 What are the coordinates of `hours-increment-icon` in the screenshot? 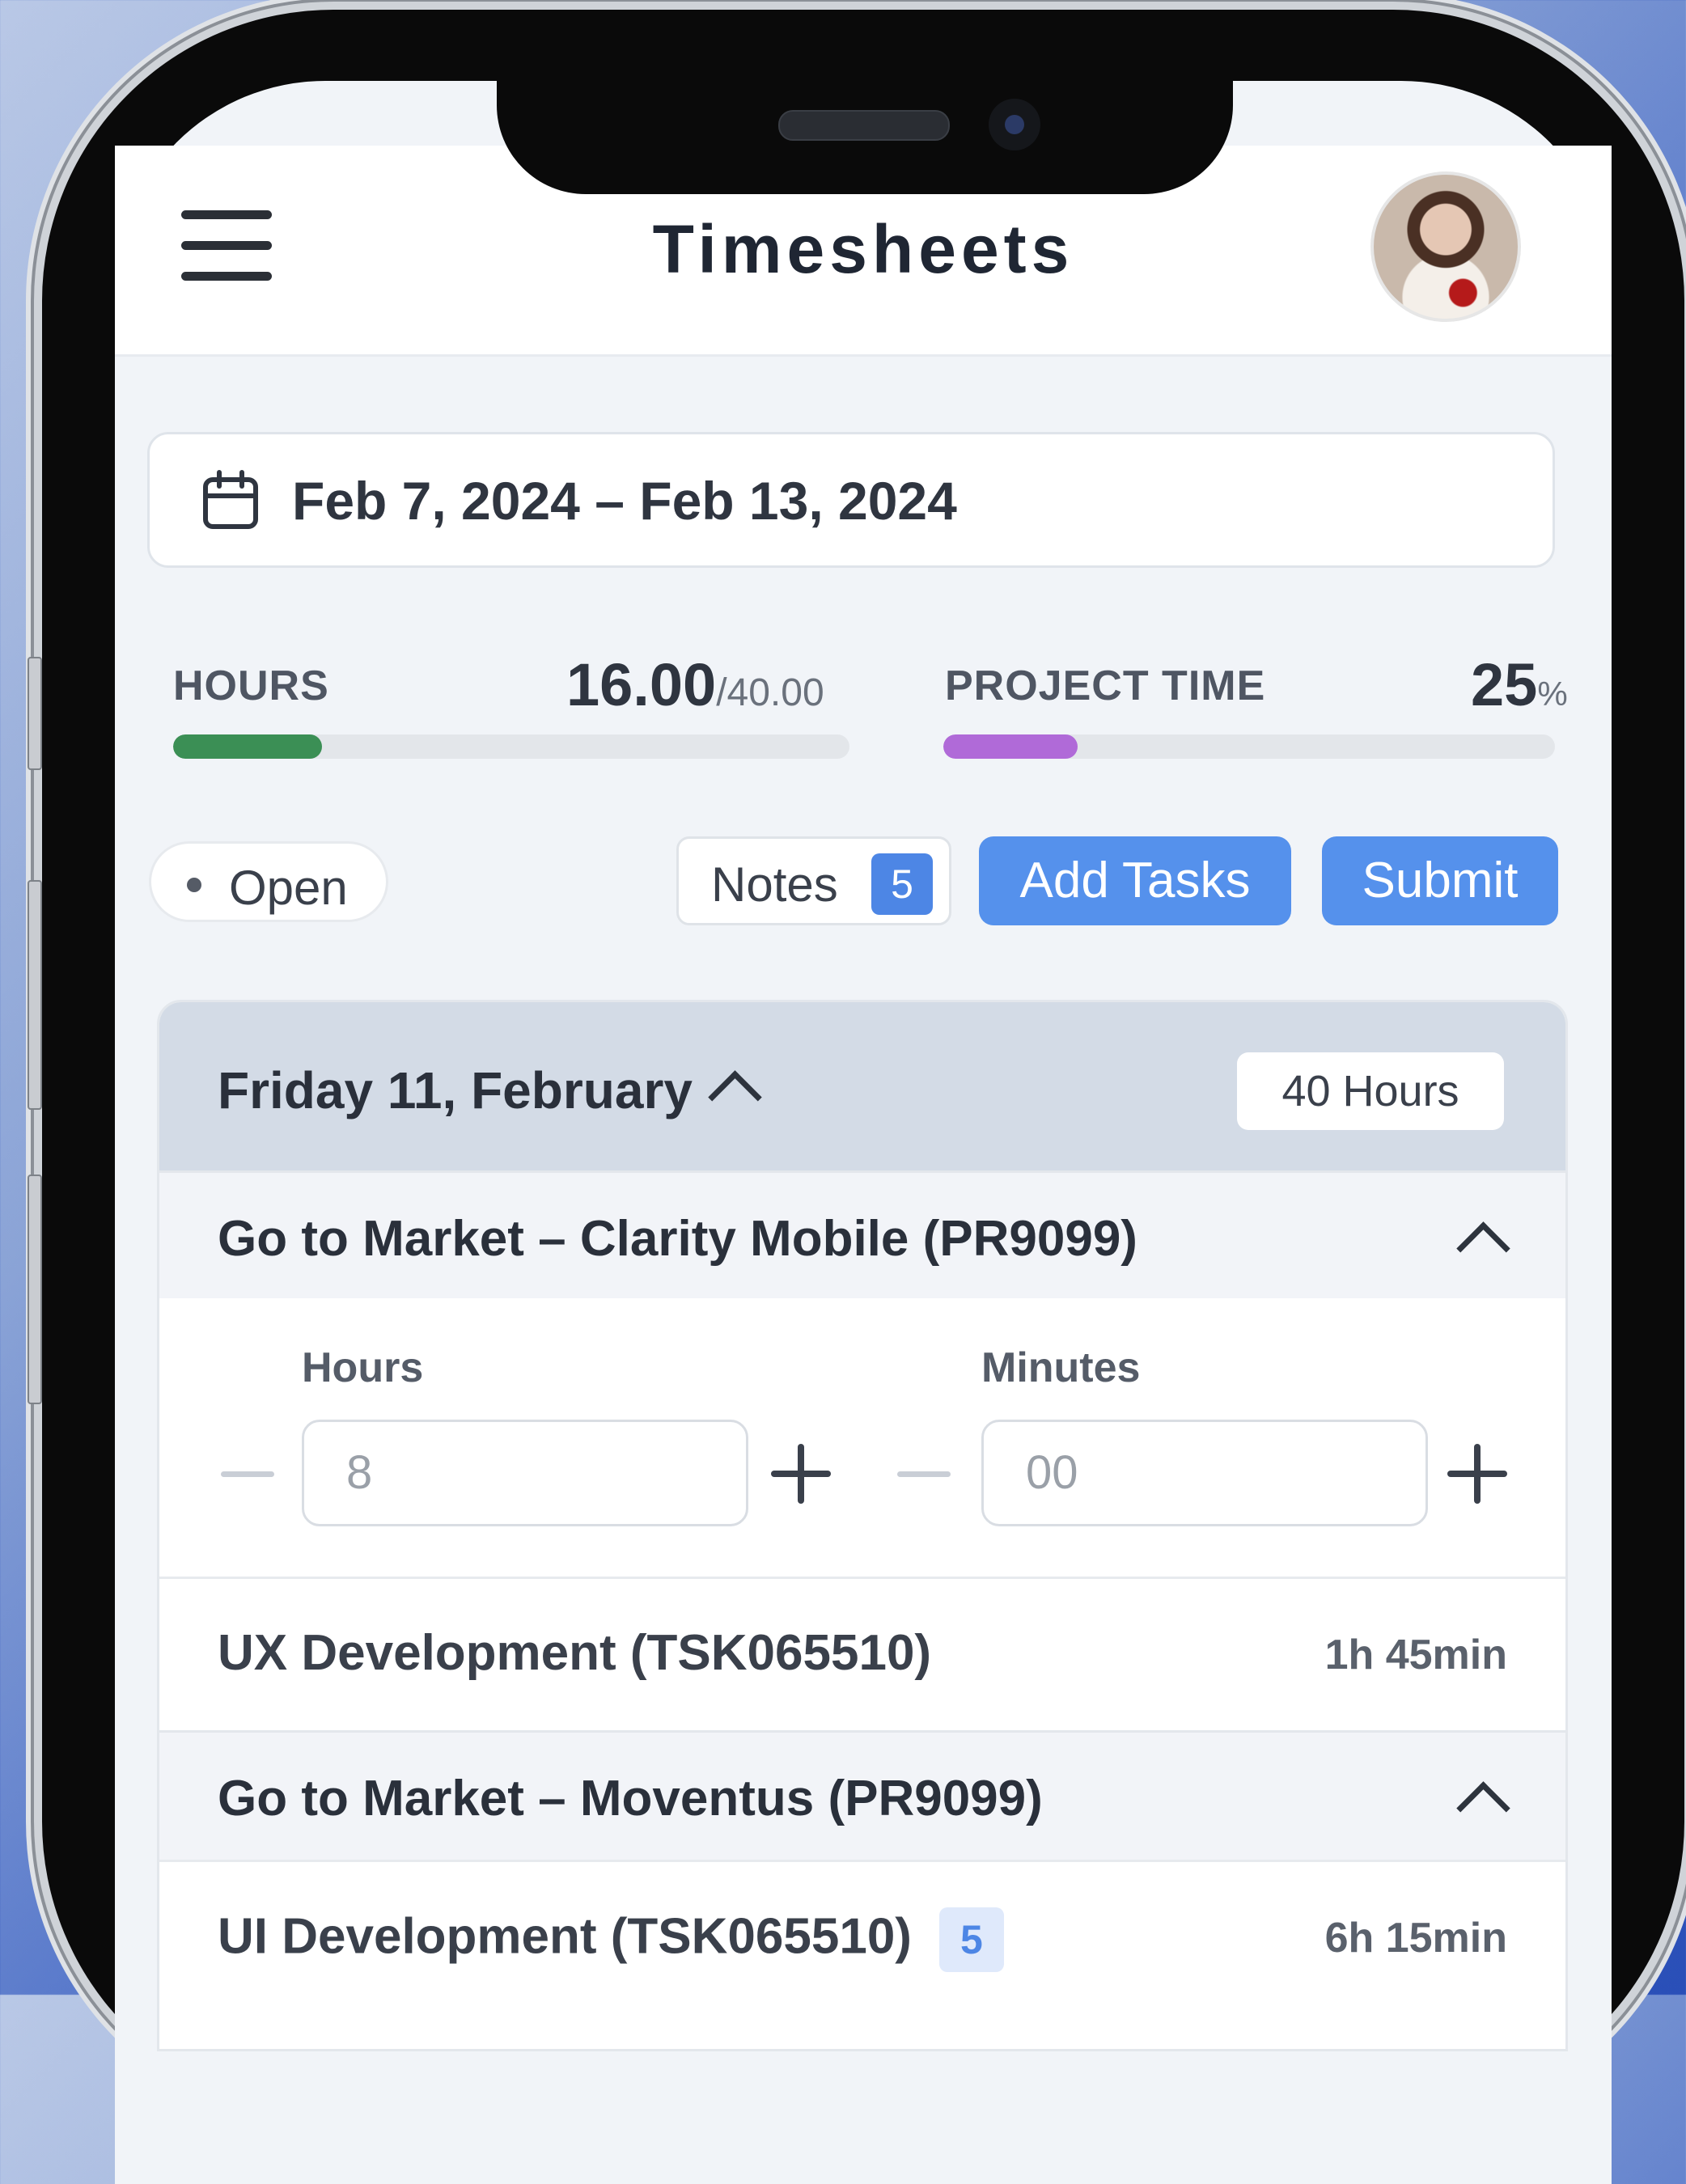 It's located at (801, 1474).